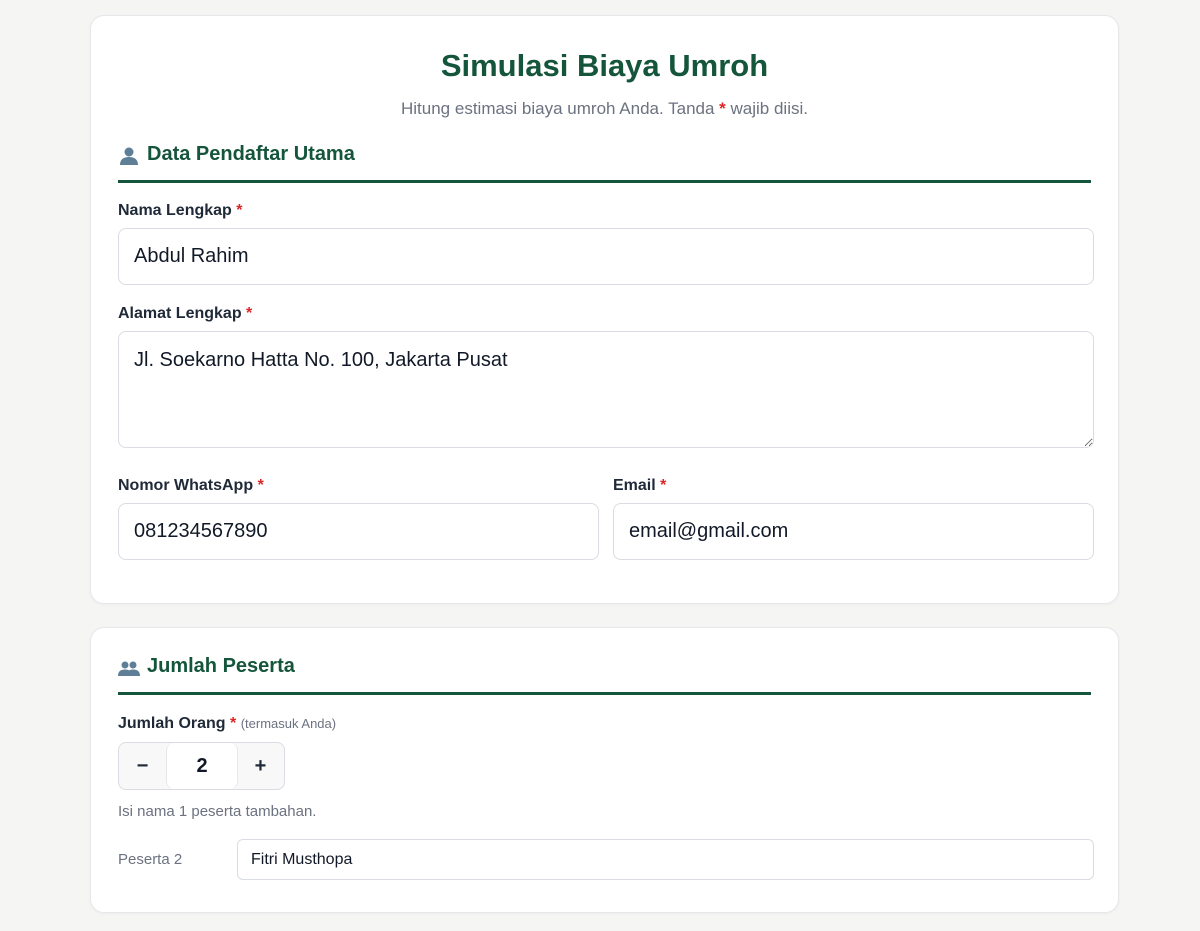 The image size is (1200, 931). What do you see at coordinates (142, 766) in the screenshot?
I see `decrement-button: −` at bounding box center [142, 766].